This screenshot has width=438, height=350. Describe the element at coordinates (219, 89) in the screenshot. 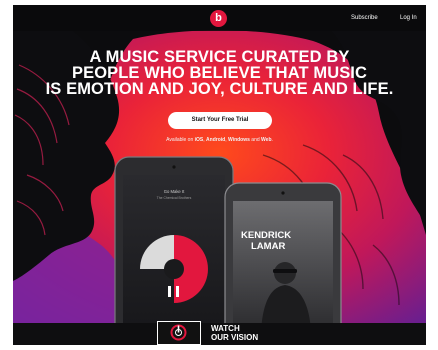

I see `headline-line-3: IS EMOTION AND JOY, CULTURE AND LIFE.` at that location.